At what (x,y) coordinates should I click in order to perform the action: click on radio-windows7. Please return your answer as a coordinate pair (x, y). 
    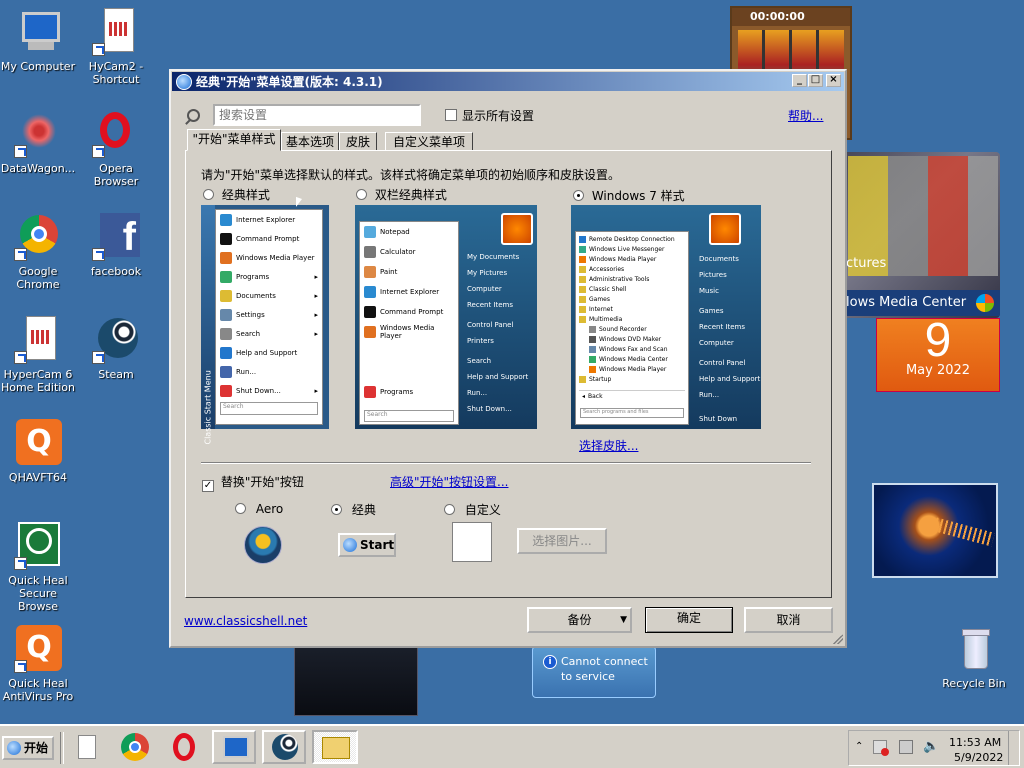
    Looking at the image, I should click on (578, 195).